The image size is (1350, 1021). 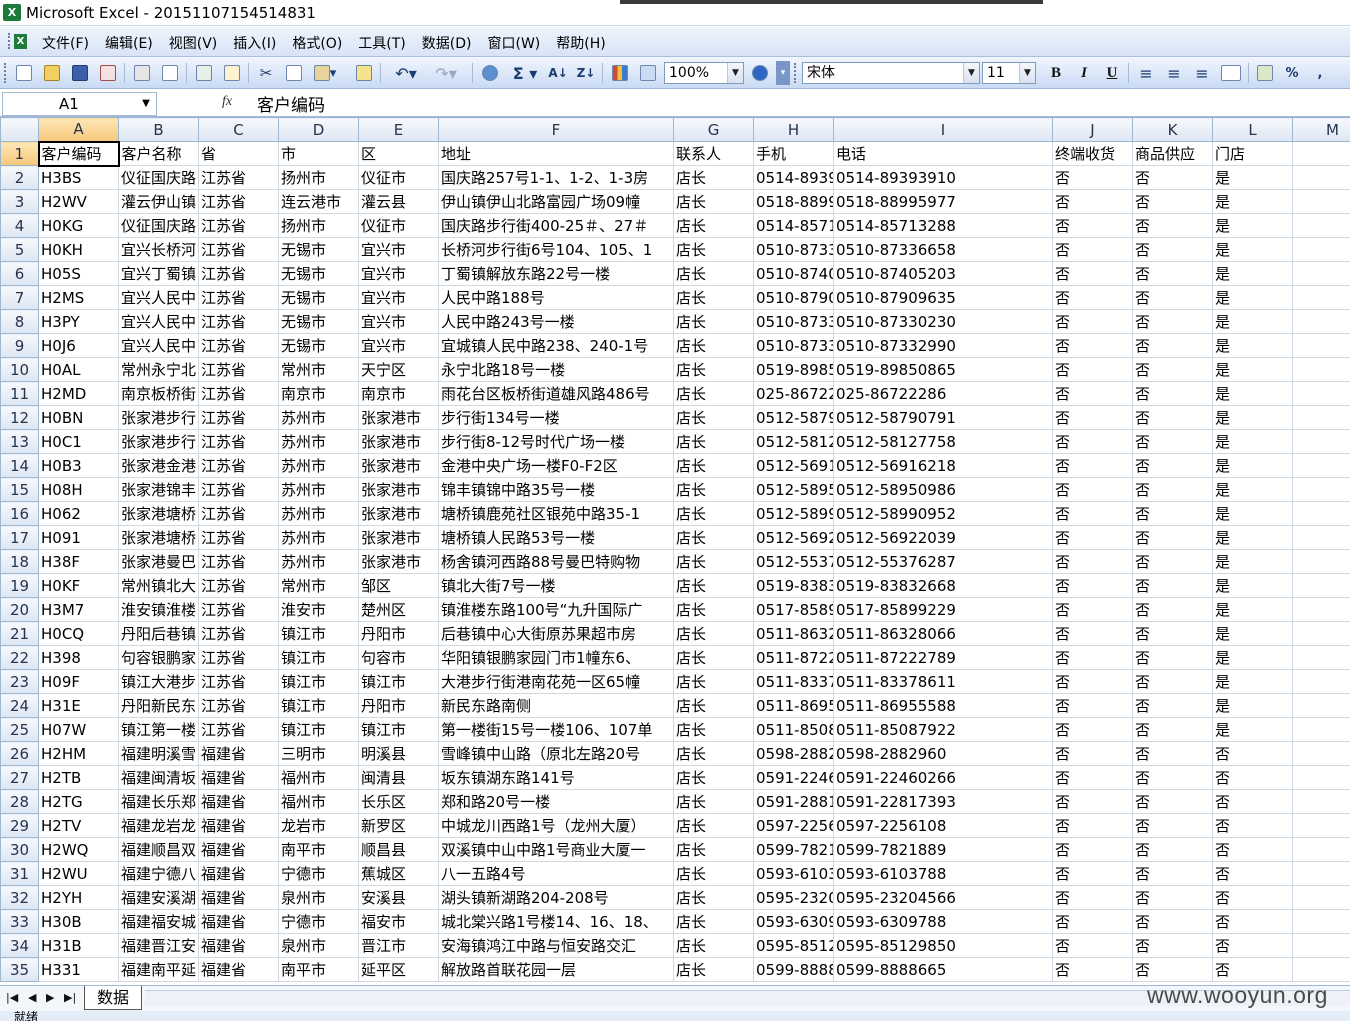 I want to click on cell: 0519-83832668, so click(x=943, y=585).